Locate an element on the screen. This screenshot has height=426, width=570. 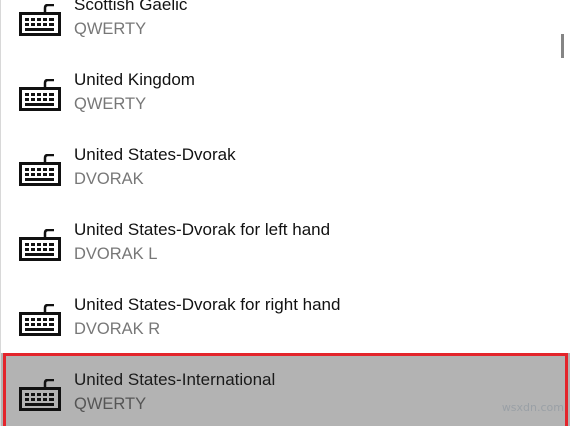
keyboard-name: United States-Dvorak is located at coordinates (155, 154).